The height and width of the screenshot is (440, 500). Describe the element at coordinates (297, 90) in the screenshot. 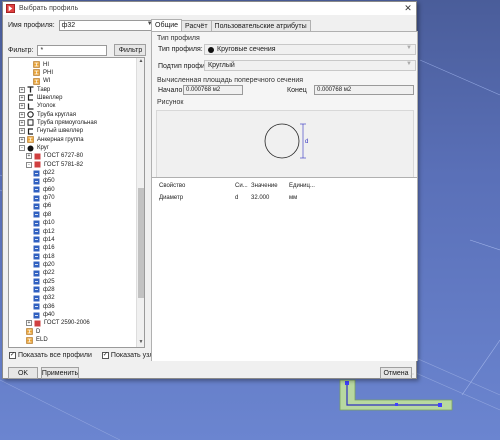

I see `end-label: Конец` at that location.